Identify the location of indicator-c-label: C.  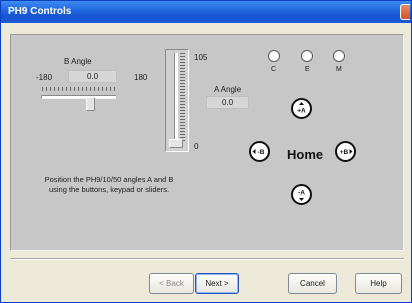
(274, 69).